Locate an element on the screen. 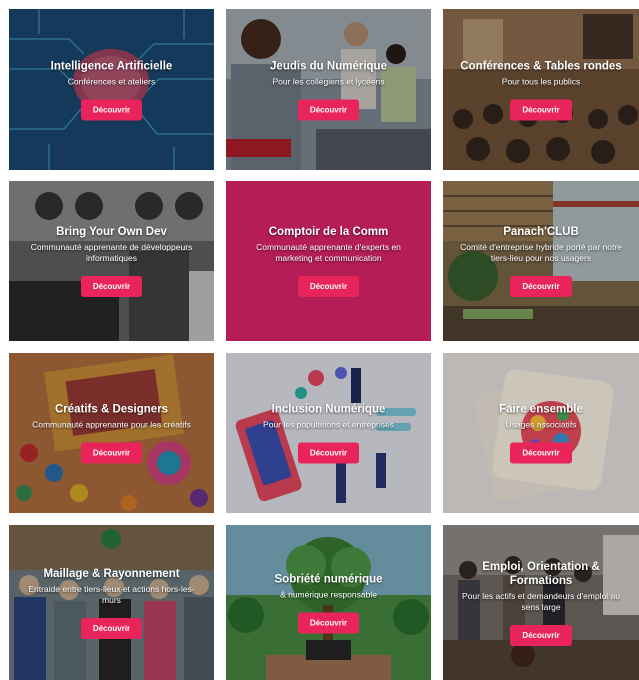 This screenshot has width=639, height=680. card-title: Jeudis du Numérique is located at coordinates (328, 66).